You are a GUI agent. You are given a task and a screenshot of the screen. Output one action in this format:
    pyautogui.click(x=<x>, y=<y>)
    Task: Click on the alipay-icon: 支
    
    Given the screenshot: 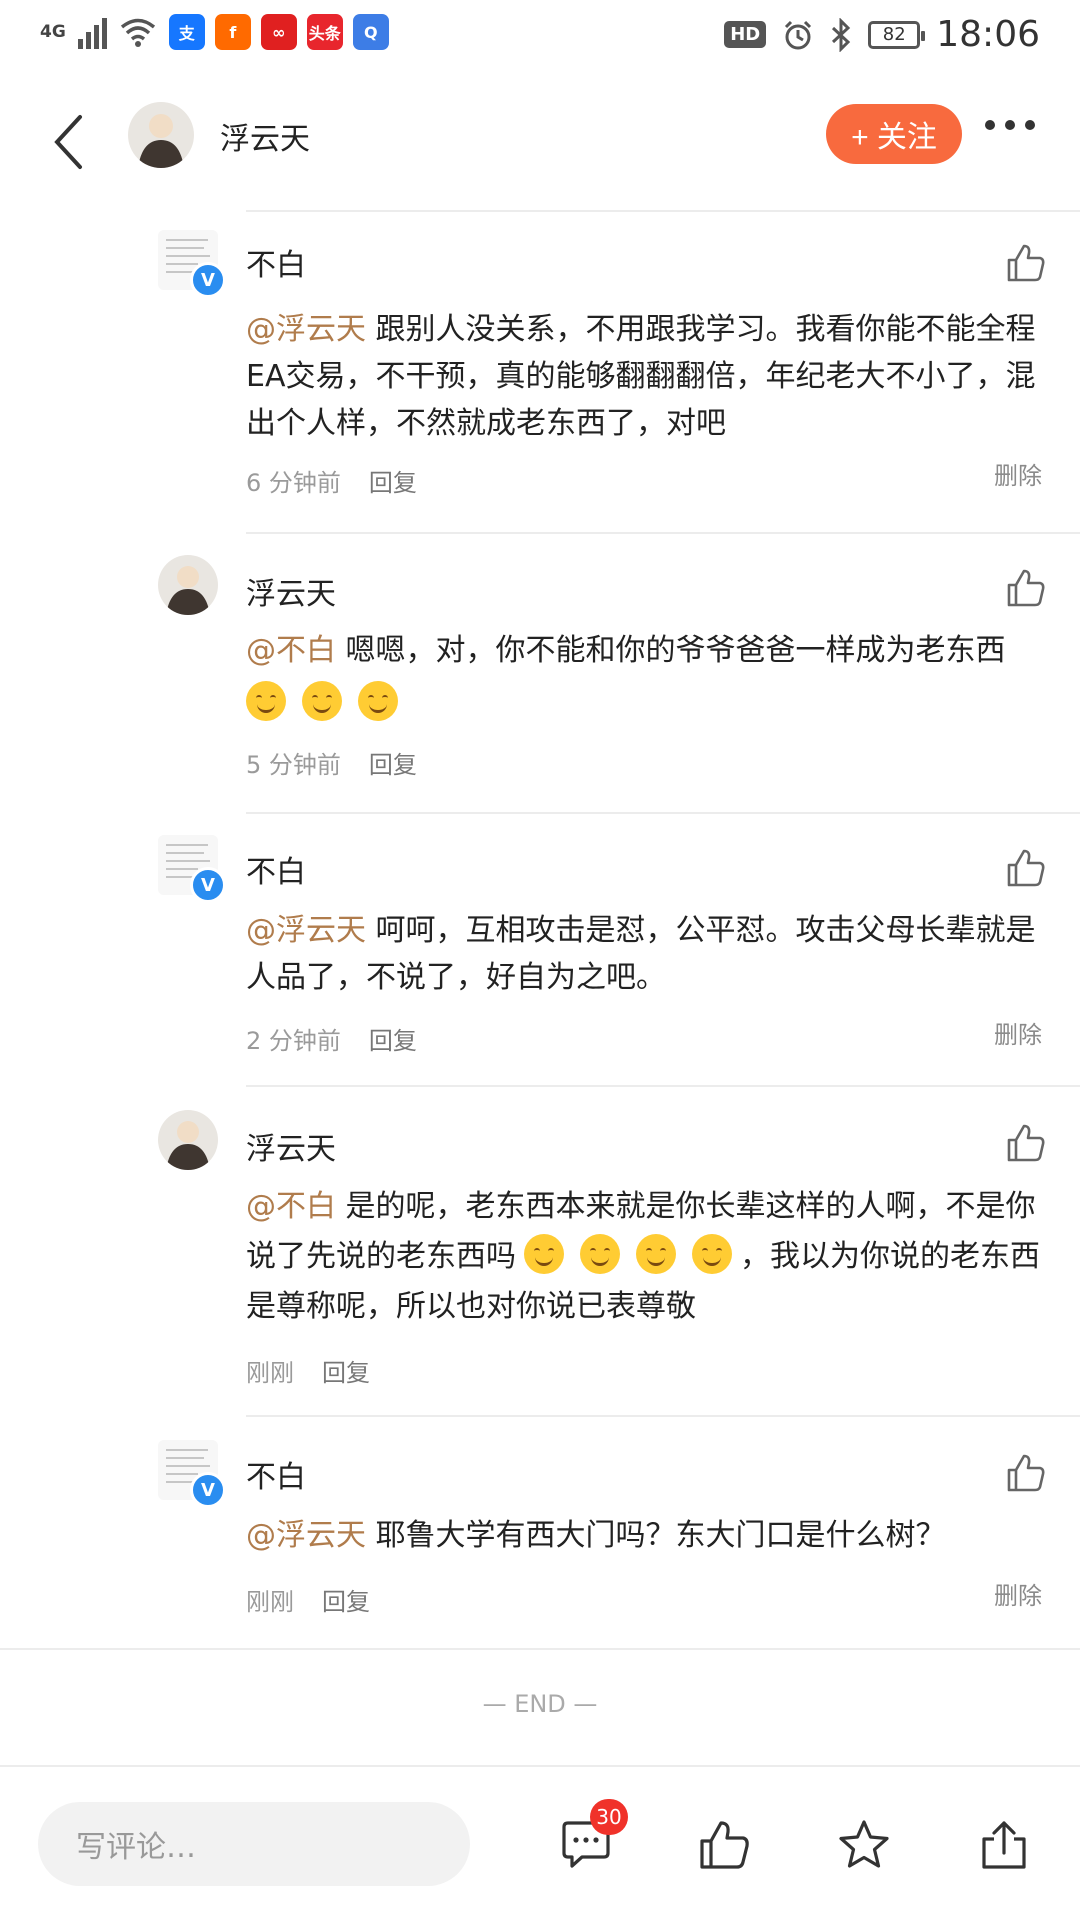 What is the action you would take?
    pyautogui.click(x=186, y=32)
    